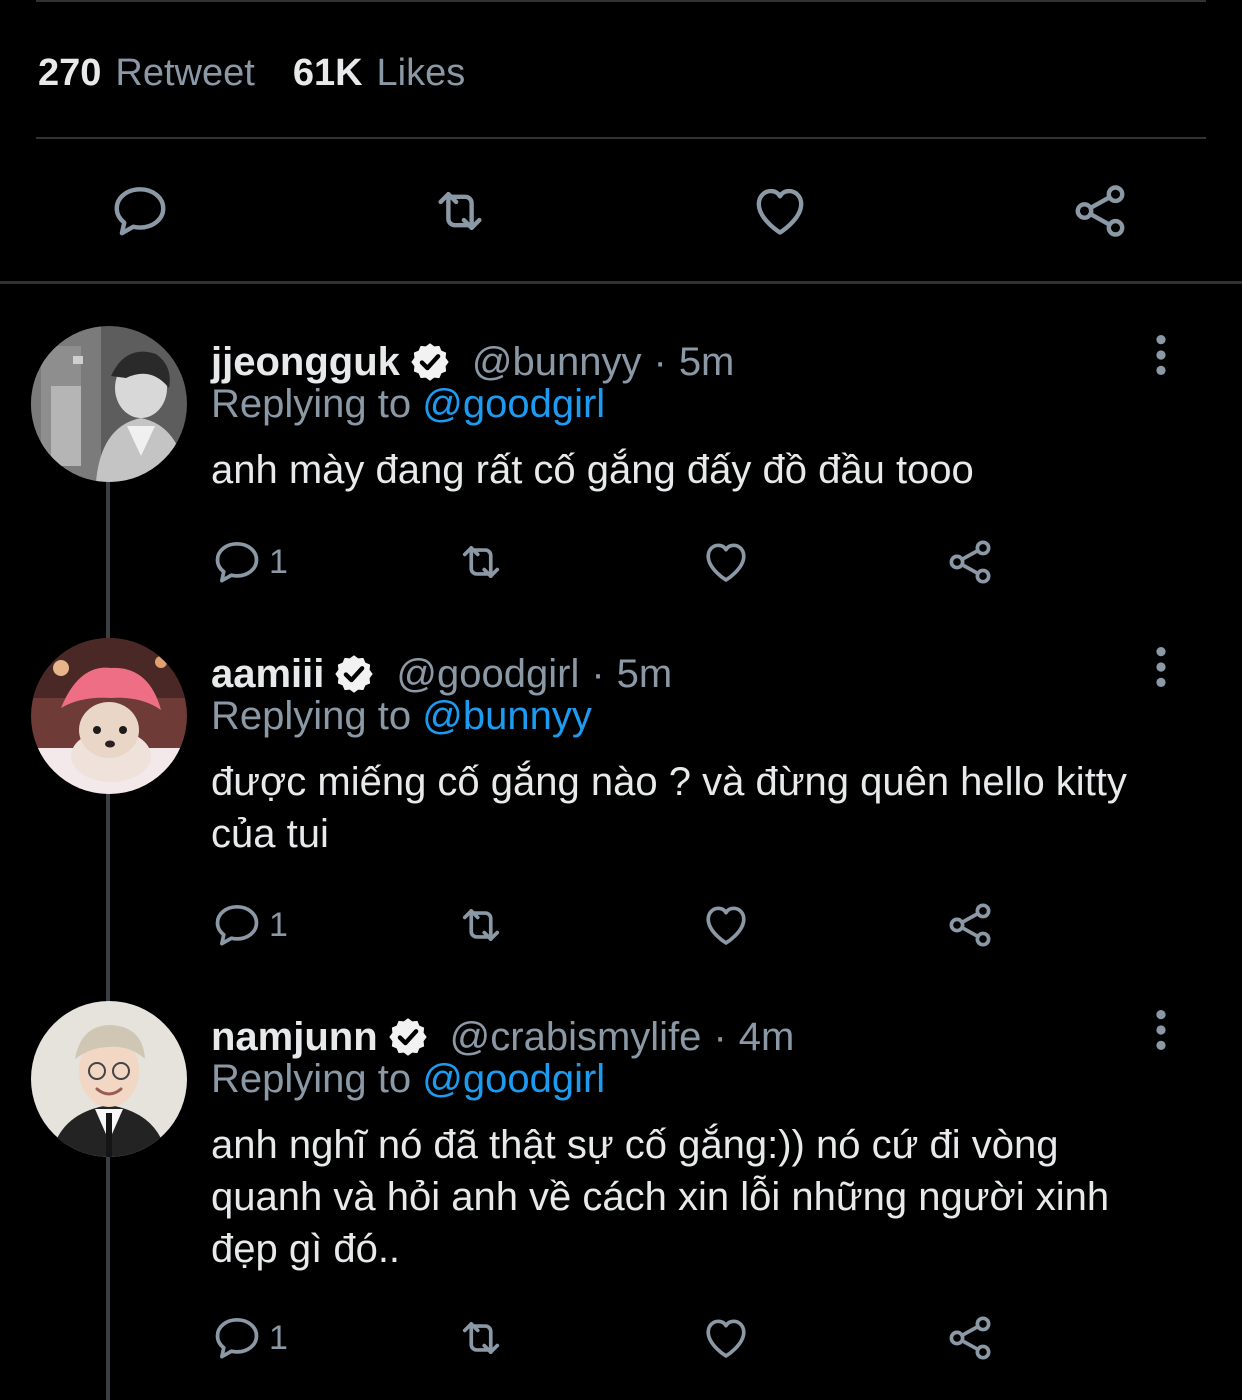 The height and width of the screenshot is (1400, 1242). Describe the element at coordinates (328, 73) in the screenshot. I see `like-count: 61K` at that location.